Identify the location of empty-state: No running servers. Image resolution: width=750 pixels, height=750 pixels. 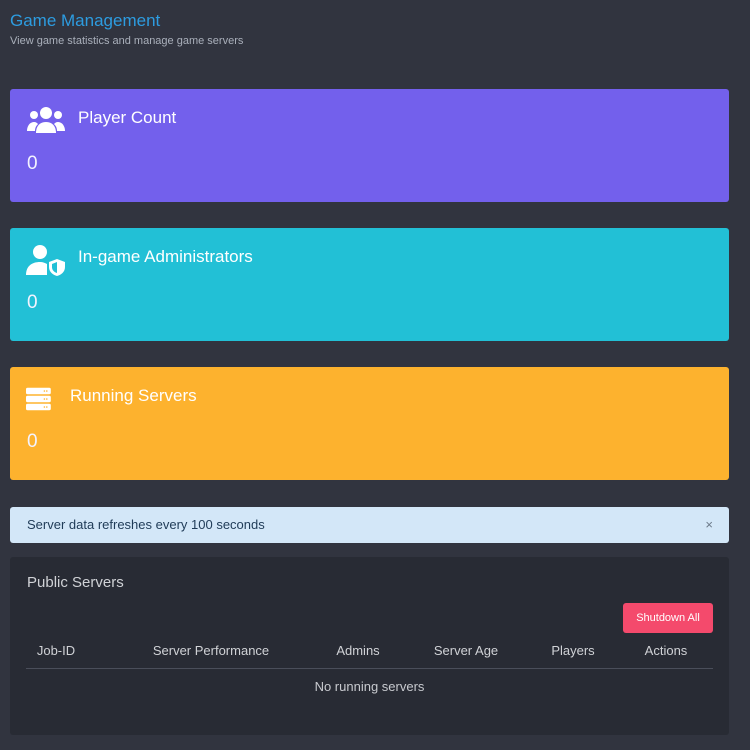
(369, 686).